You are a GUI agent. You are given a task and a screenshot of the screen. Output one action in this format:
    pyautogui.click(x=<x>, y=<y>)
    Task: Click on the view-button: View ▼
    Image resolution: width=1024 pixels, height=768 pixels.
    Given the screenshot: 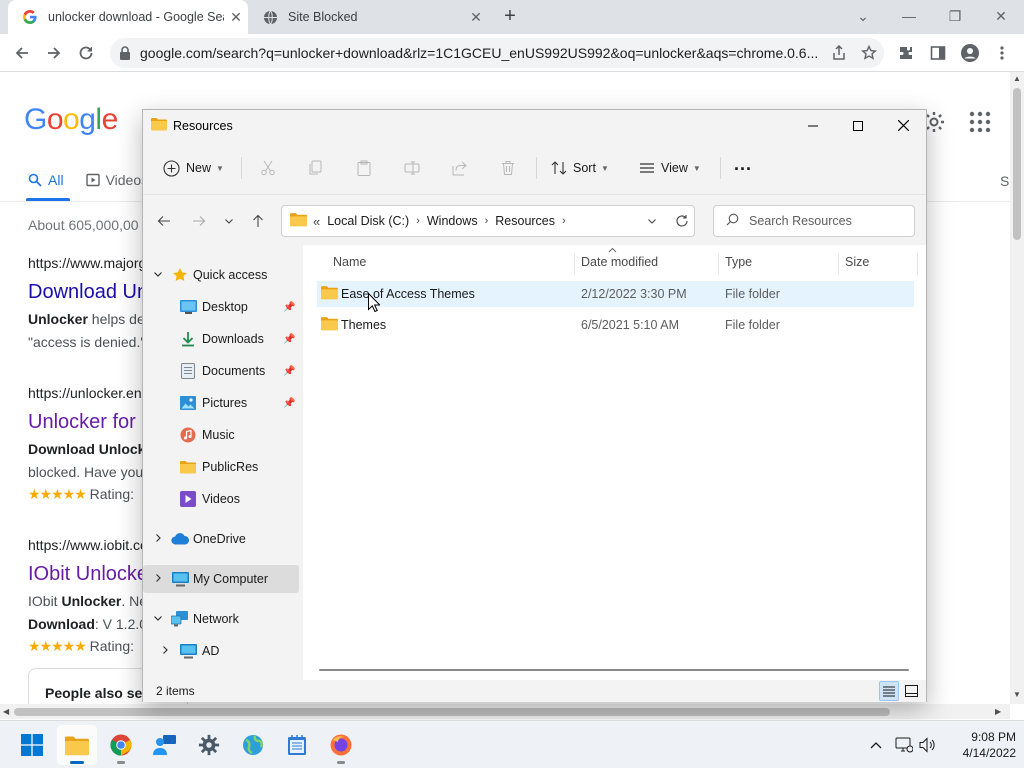 What is the action you would take?
    pyautogui.click(x=670, y=168)
    